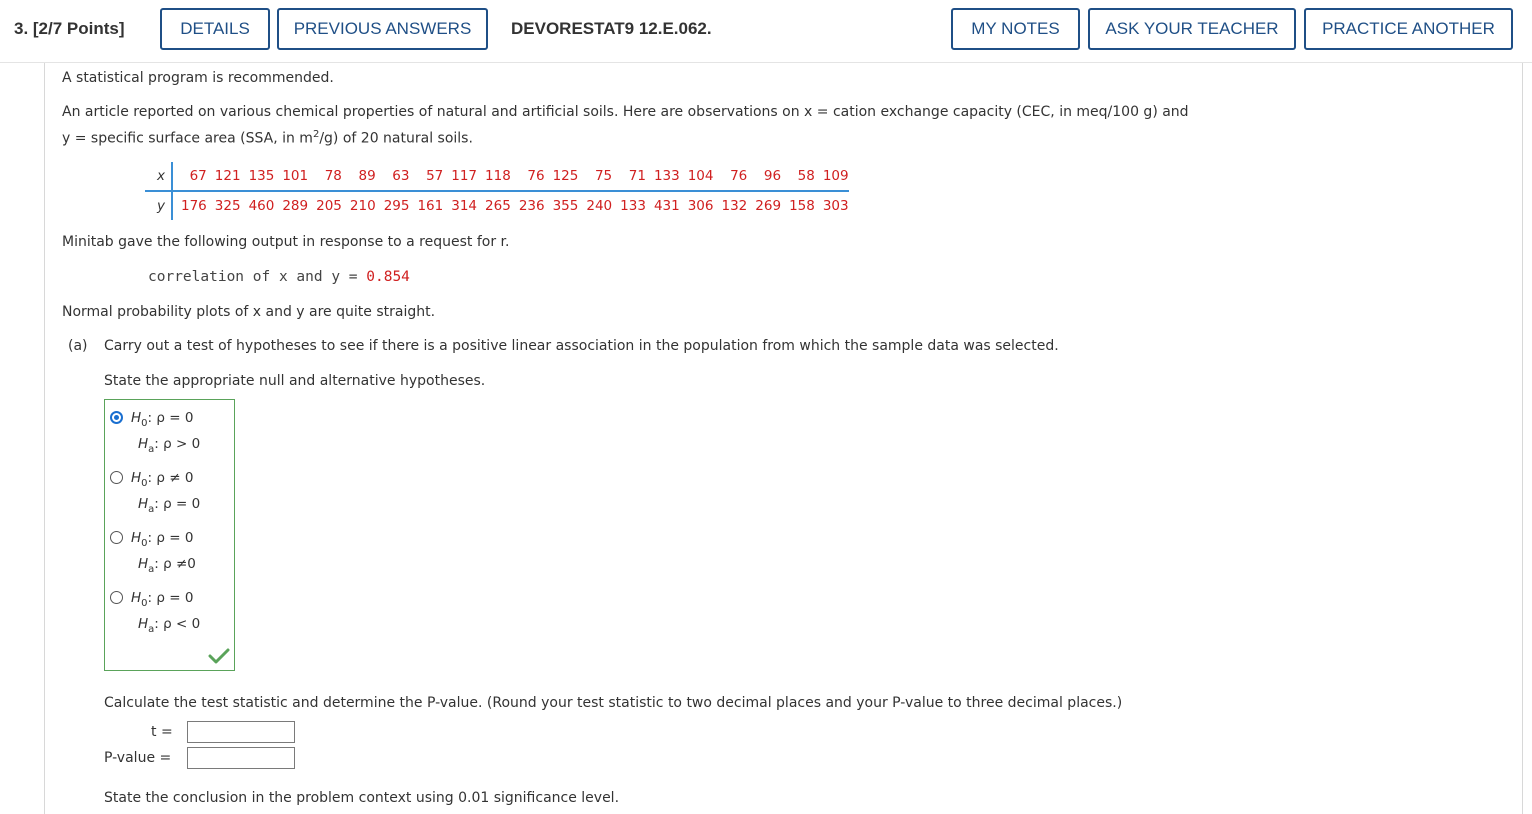 The image size is (1532, 814). Describe the element at coordinates (227, 206) in the screenshot. I see `y-value-cell: 325` at that location.